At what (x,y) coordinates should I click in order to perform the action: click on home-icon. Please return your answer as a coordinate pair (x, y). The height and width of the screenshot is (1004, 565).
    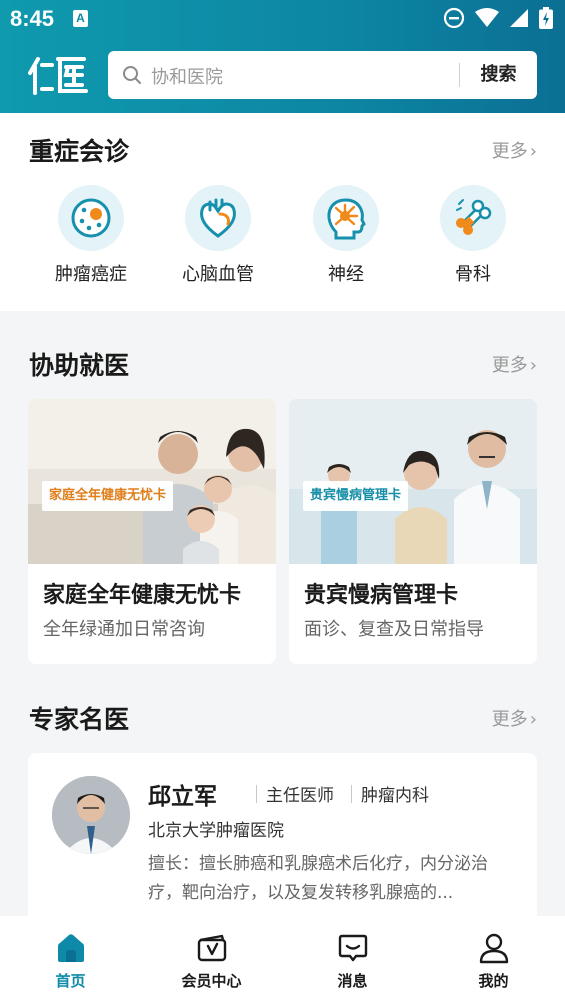
    Looking at the image, I should click on (71, 948).